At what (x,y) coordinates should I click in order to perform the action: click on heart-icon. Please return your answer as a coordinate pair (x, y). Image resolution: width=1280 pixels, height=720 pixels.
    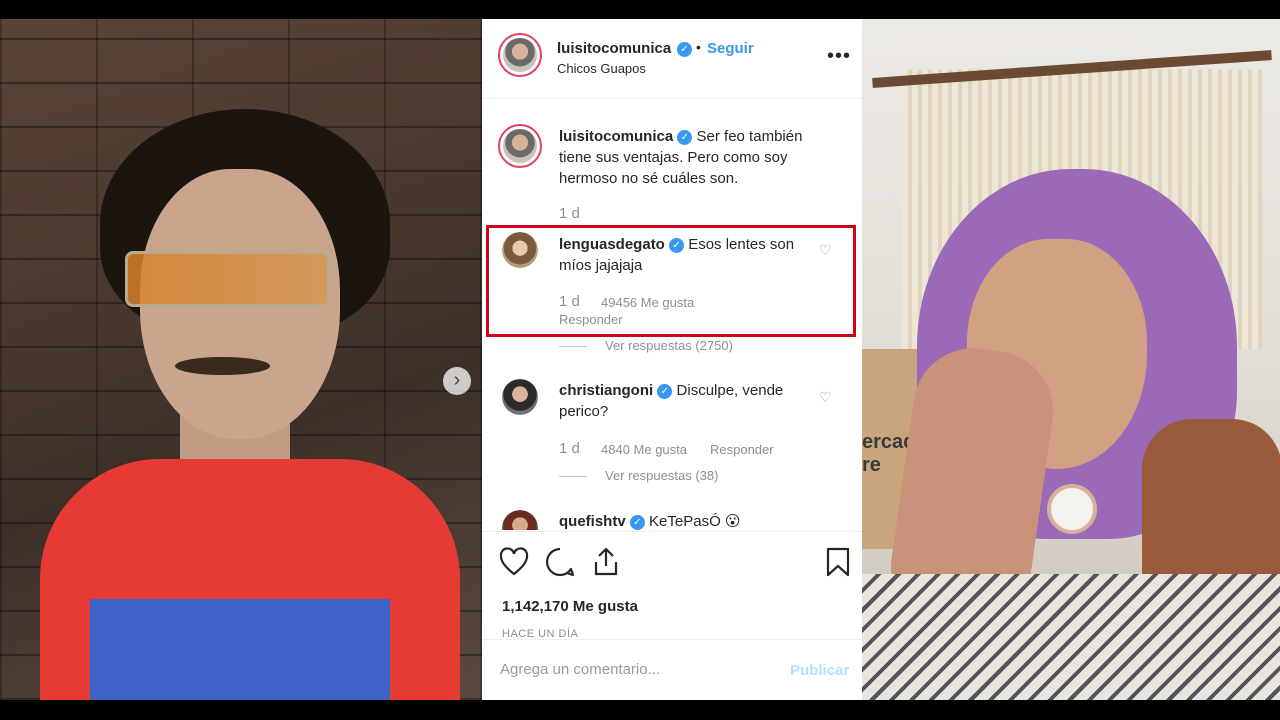
    Looking at the image, I should click on (514, 562).